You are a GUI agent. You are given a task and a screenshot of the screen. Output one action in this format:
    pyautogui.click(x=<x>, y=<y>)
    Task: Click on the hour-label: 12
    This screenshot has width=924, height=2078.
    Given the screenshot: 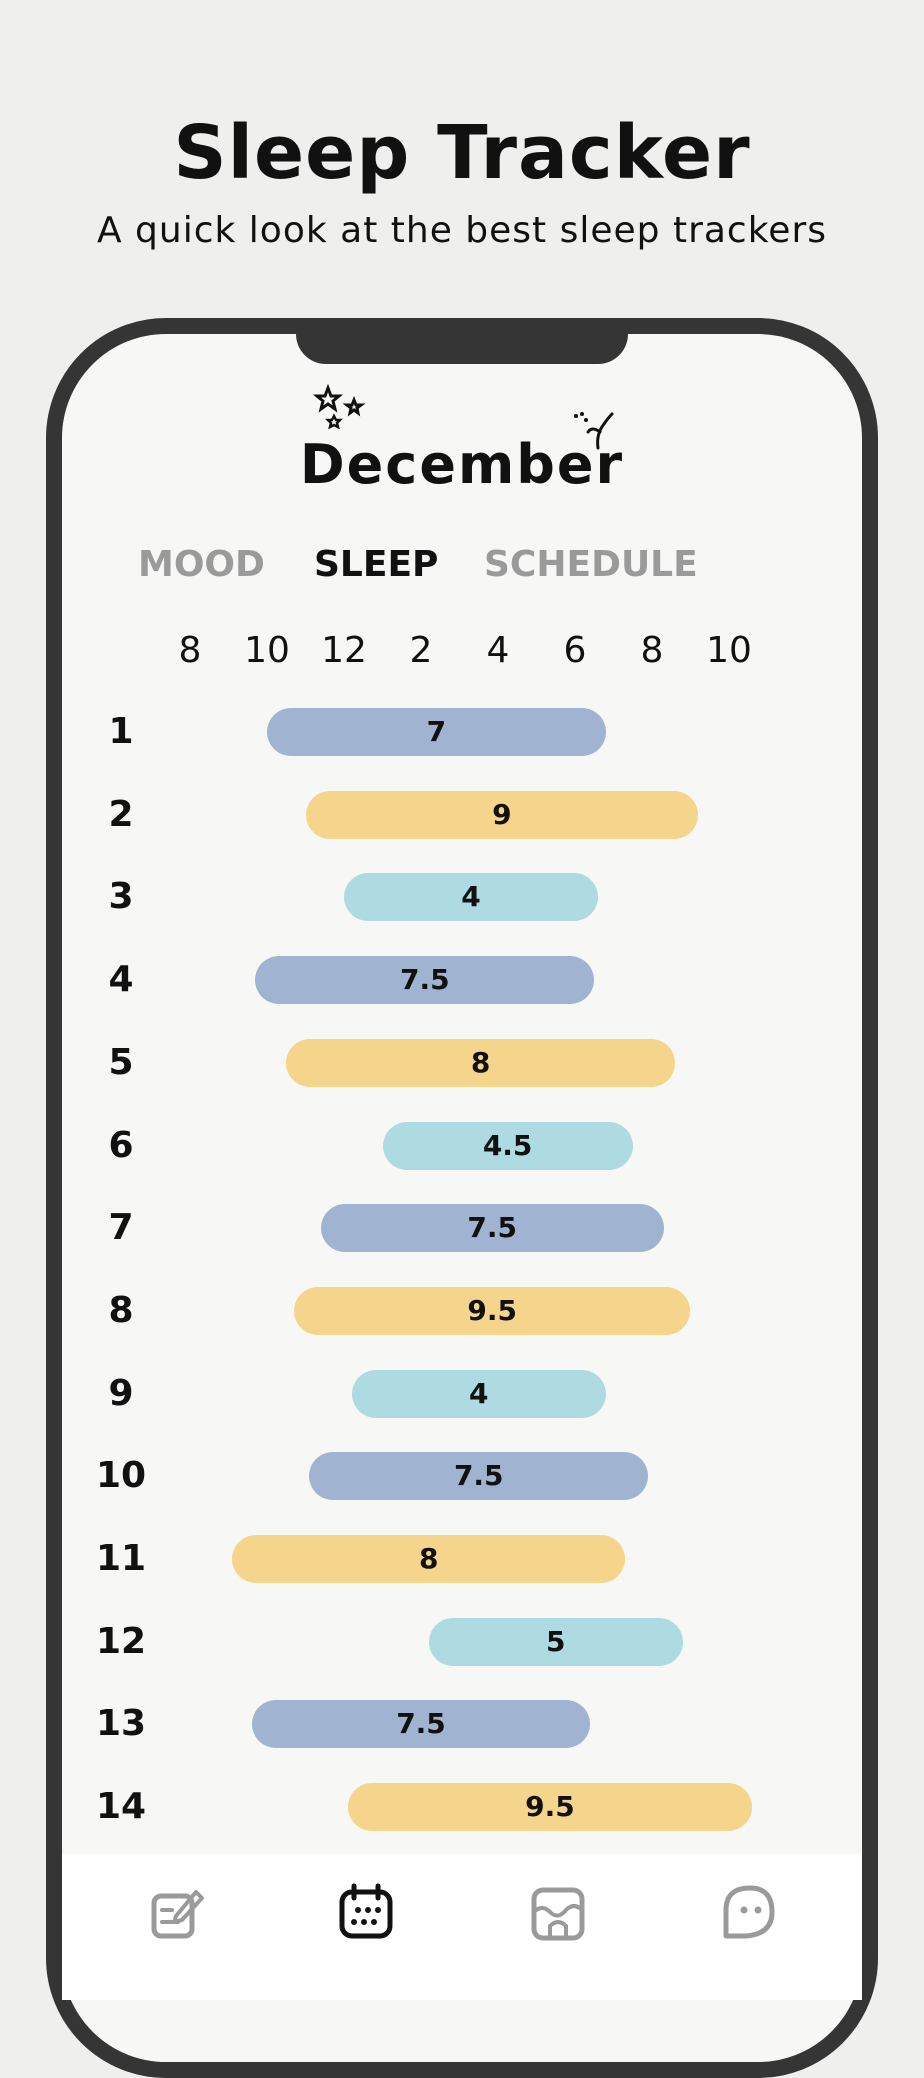 What is the action you would take?
    pyautogui.click(x=344, y=650)
    